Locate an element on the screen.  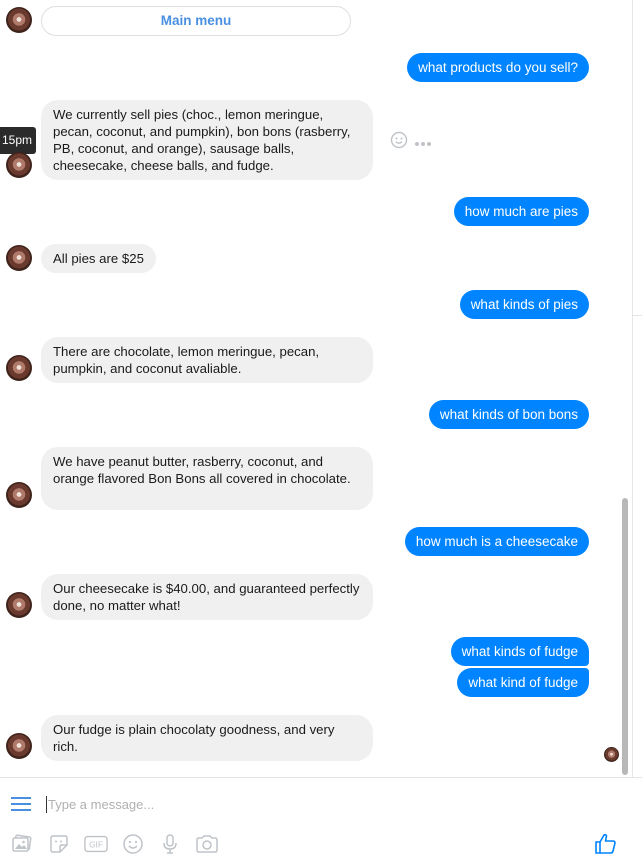
camera-icon is located at coordinates (207, 844).